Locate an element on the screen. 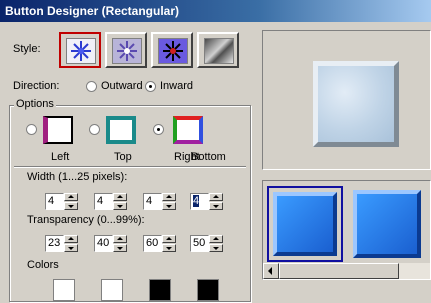 This screenshot has height=303, width=431. direction-label: Direction: is located at coordinates (36, 86).